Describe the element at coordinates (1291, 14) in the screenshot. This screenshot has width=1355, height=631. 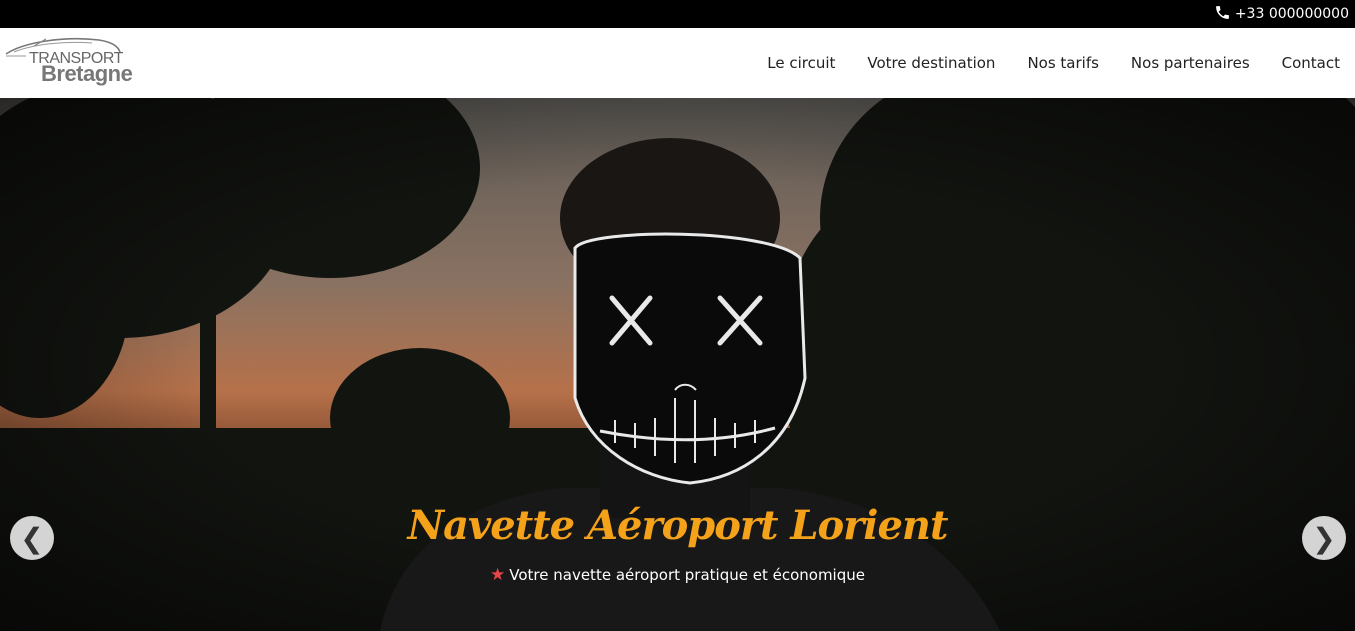
I see `phone-number: +33 000000000` at that location.